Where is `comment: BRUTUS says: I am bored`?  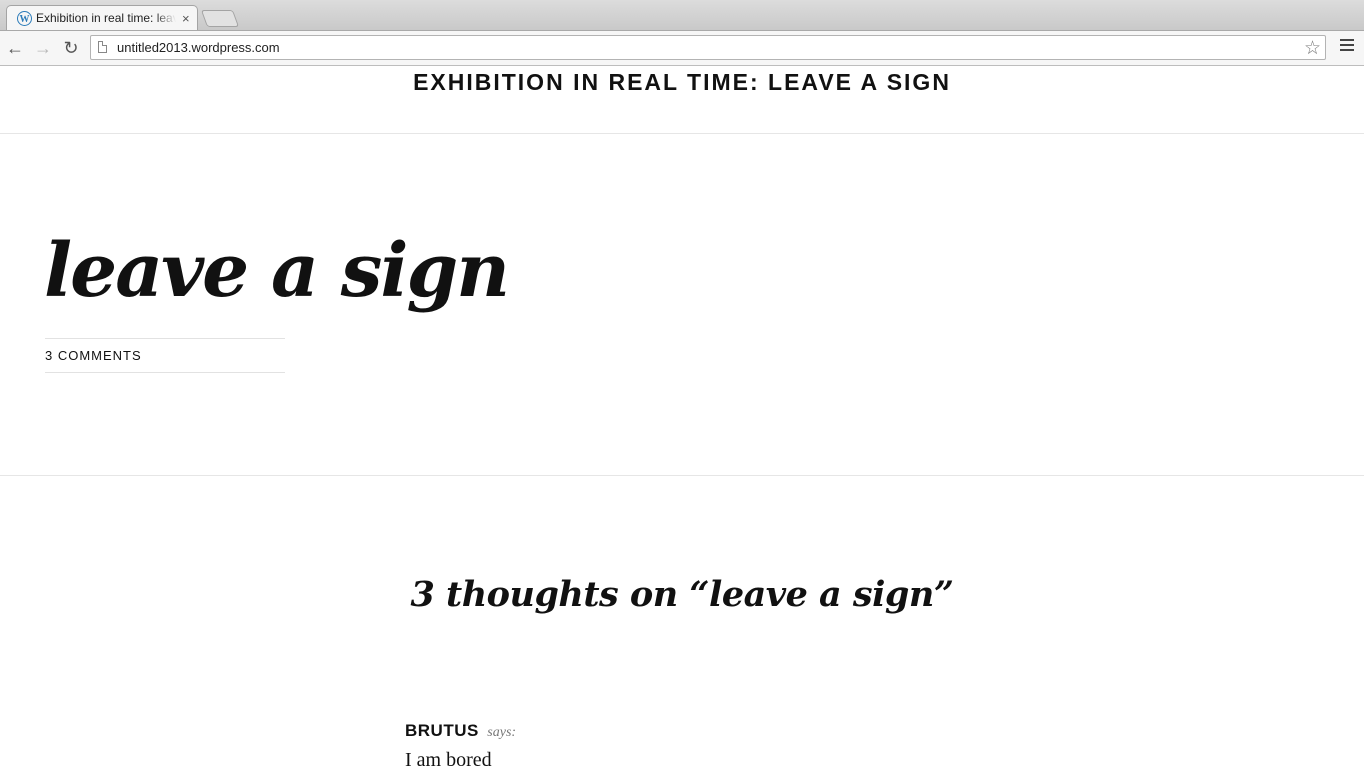 comment: BRUTUS says: I am bored is located at coordinates (685, 746).